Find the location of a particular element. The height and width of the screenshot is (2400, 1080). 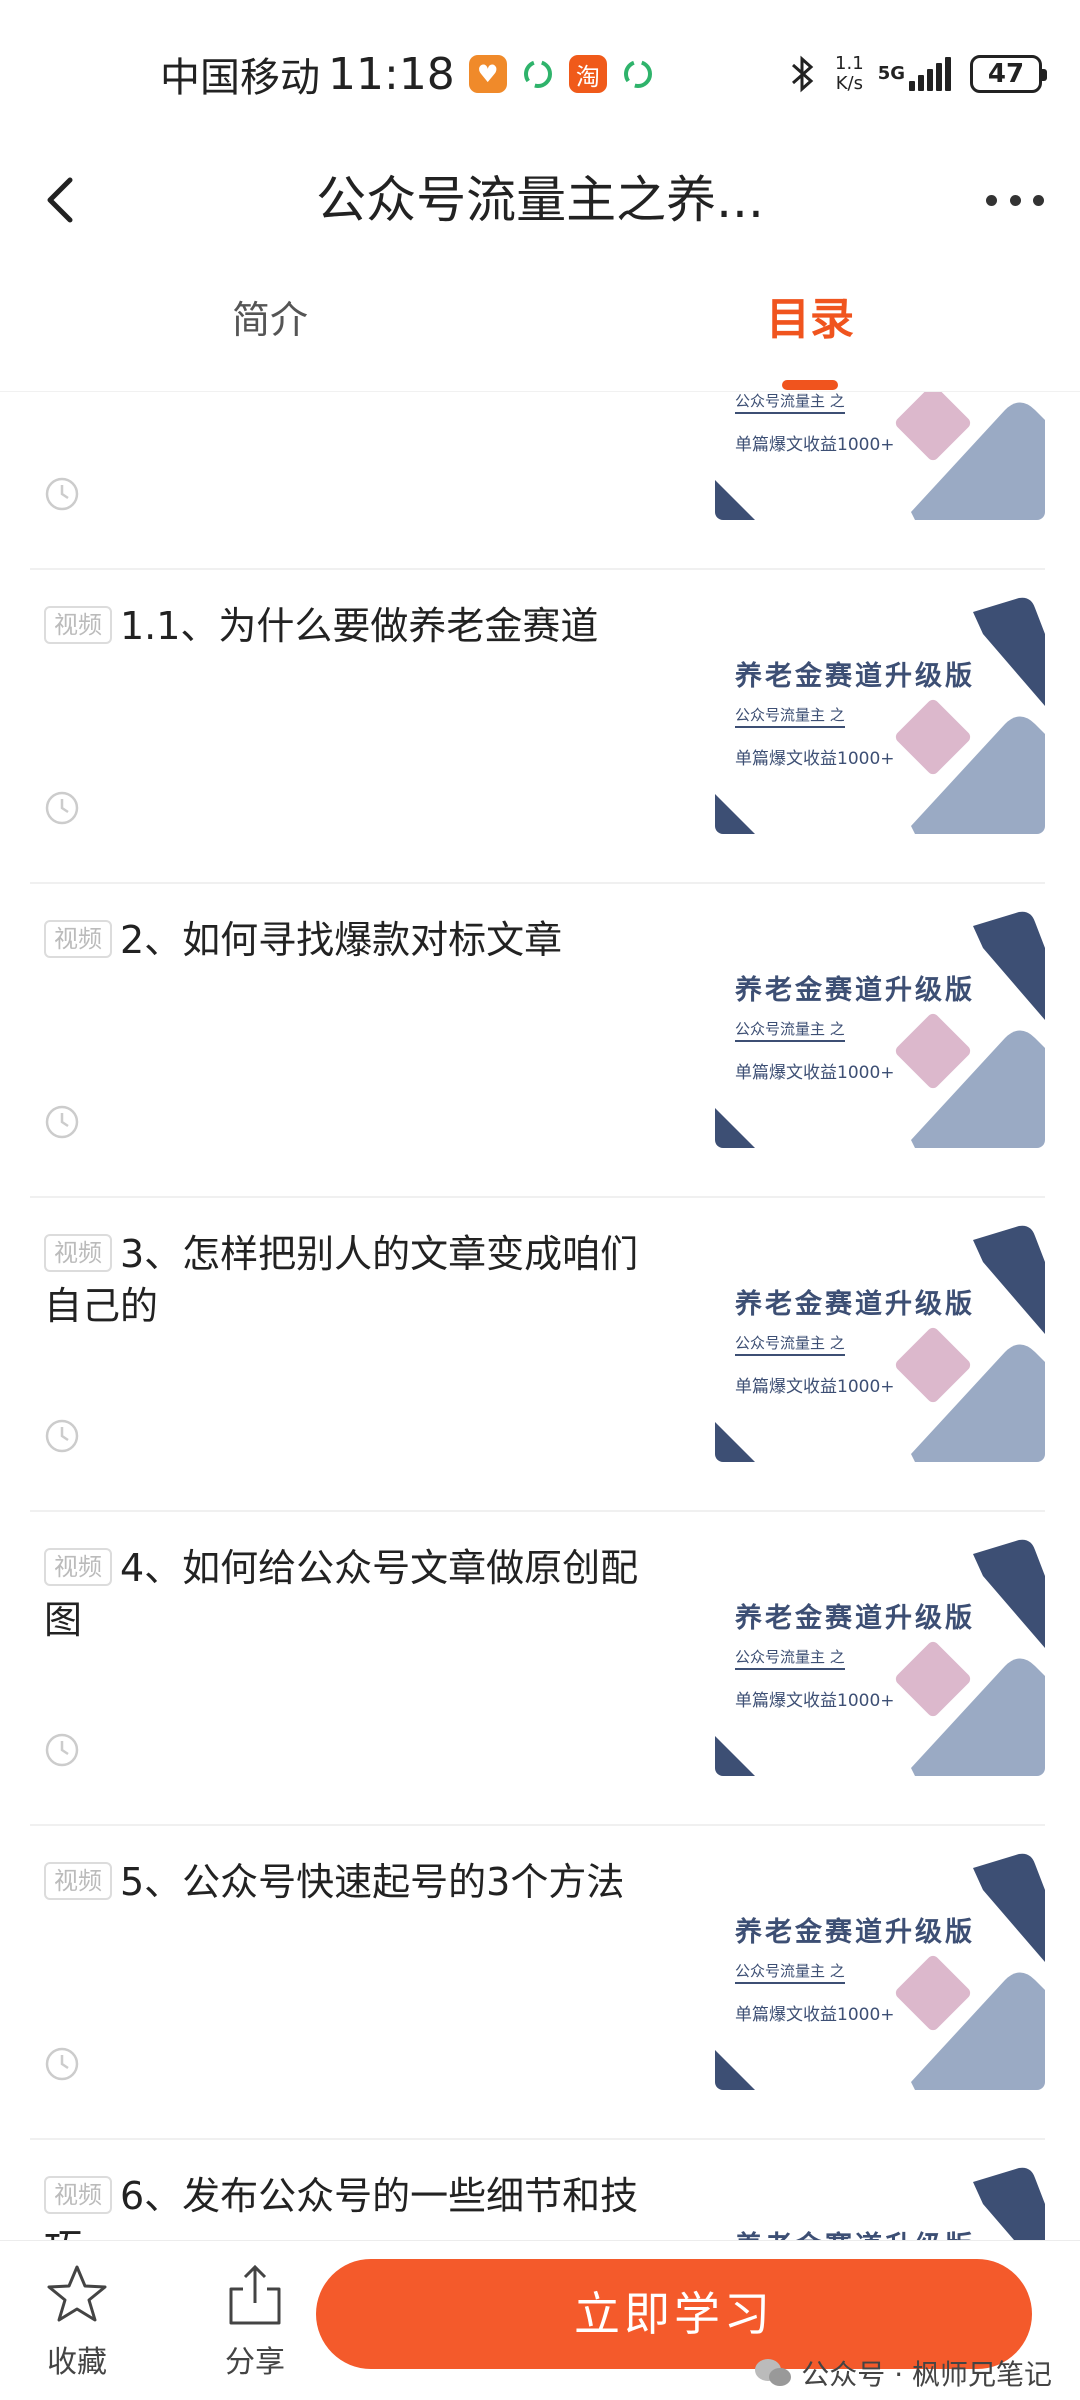

tab-intro: 简介 is located at coordinates (270, 320).